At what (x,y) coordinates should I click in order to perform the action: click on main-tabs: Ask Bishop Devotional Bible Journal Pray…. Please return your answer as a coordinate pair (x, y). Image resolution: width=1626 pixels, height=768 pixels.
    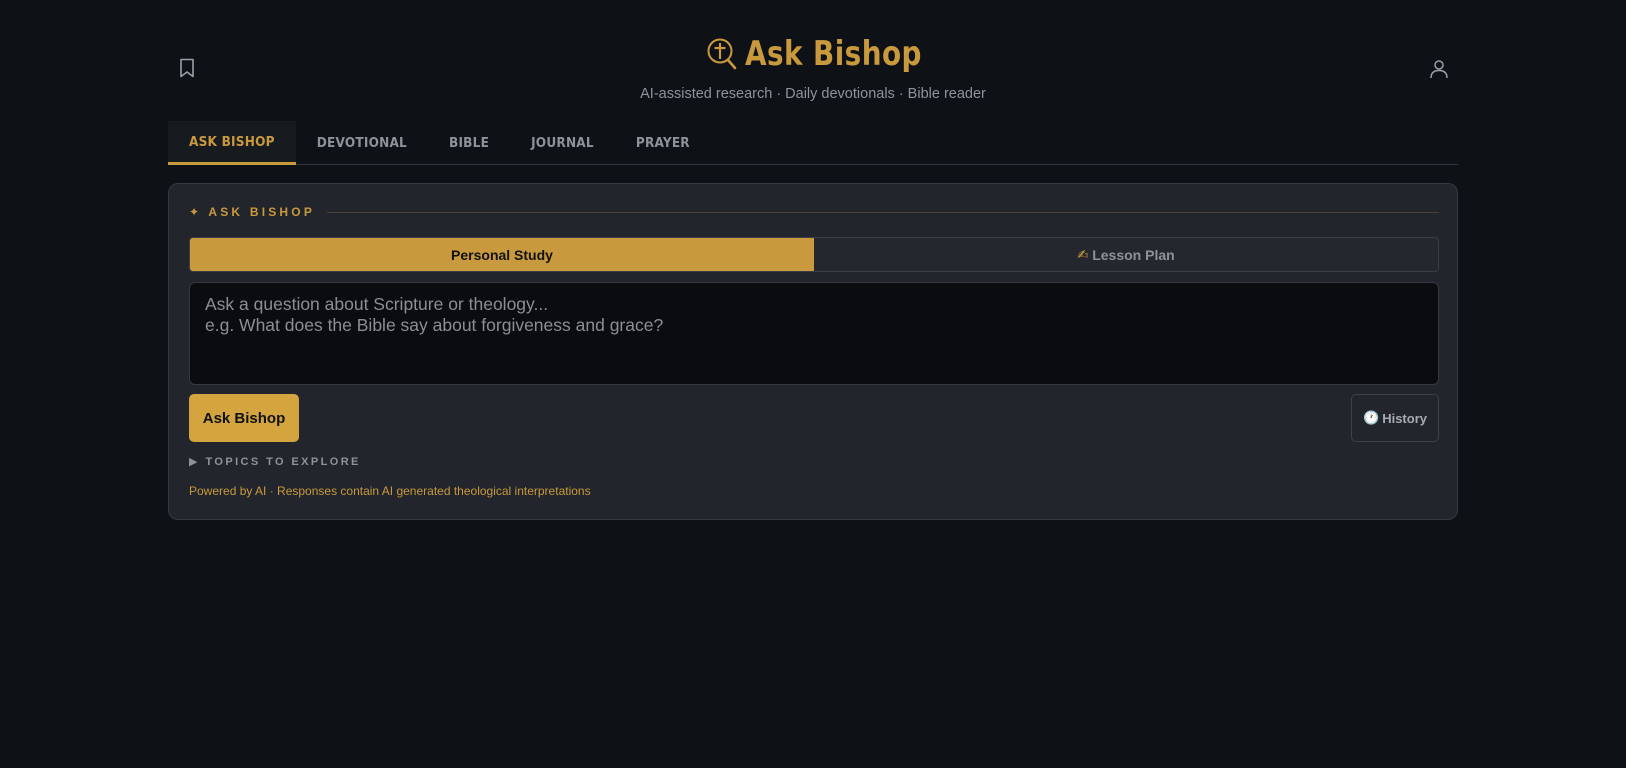
    Looking at the image, I should click on (813, 143).